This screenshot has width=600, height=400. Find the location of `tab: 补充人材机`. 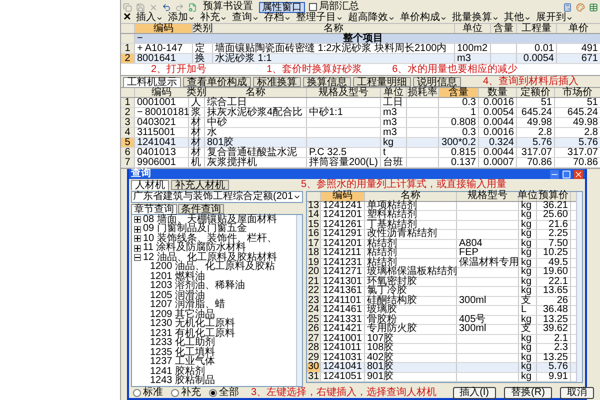

tab: 补充人材机 is located at coordinates (200, 185).